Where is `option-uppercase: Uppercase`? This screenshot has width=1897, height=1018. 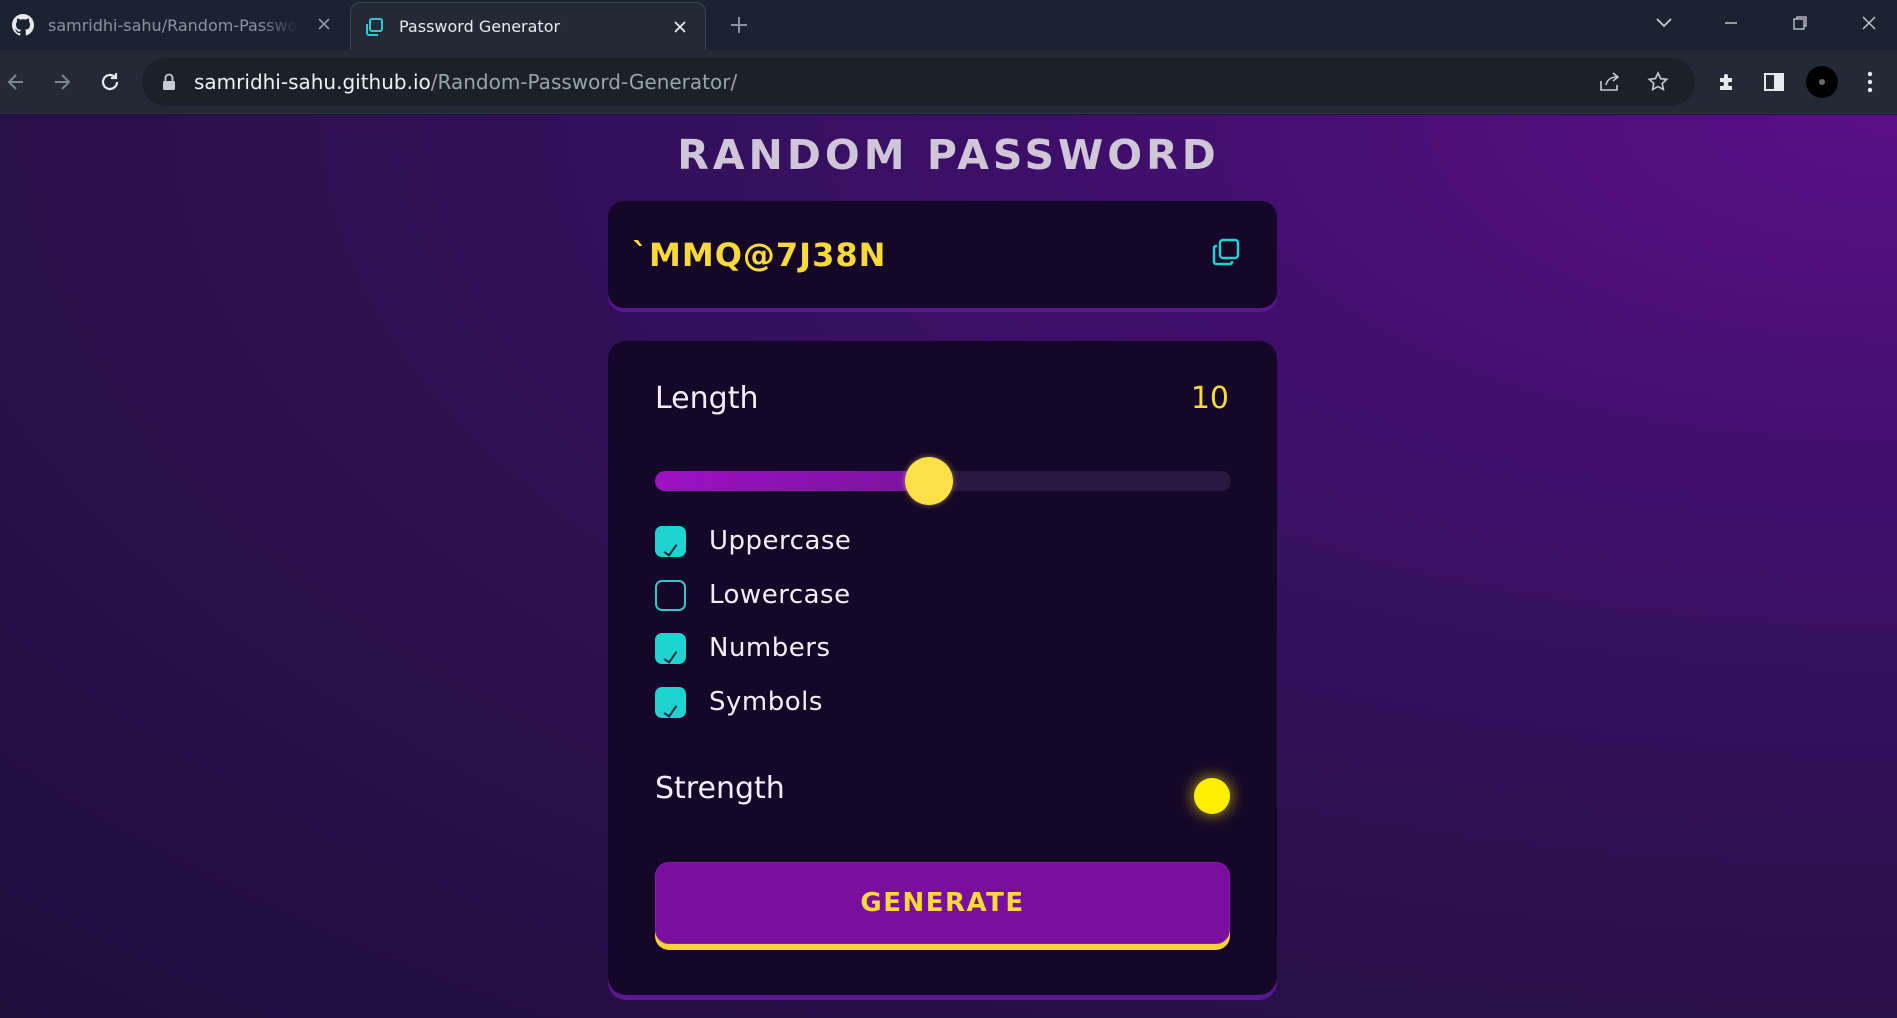 option-uppercase: Uppercase is located at coordinates (753, 541).